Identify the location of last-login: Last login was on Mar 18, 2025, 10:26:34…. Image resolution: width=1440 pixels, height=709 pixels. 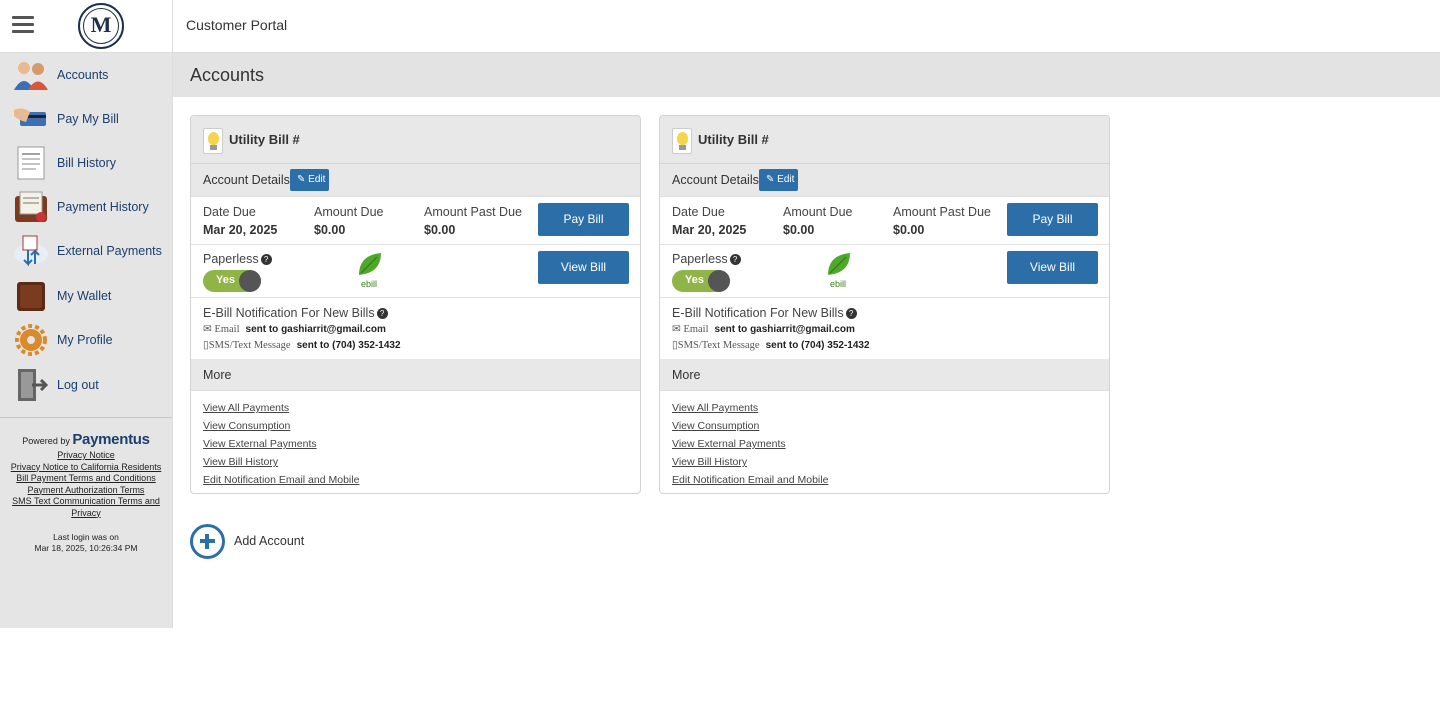
(86, 543).